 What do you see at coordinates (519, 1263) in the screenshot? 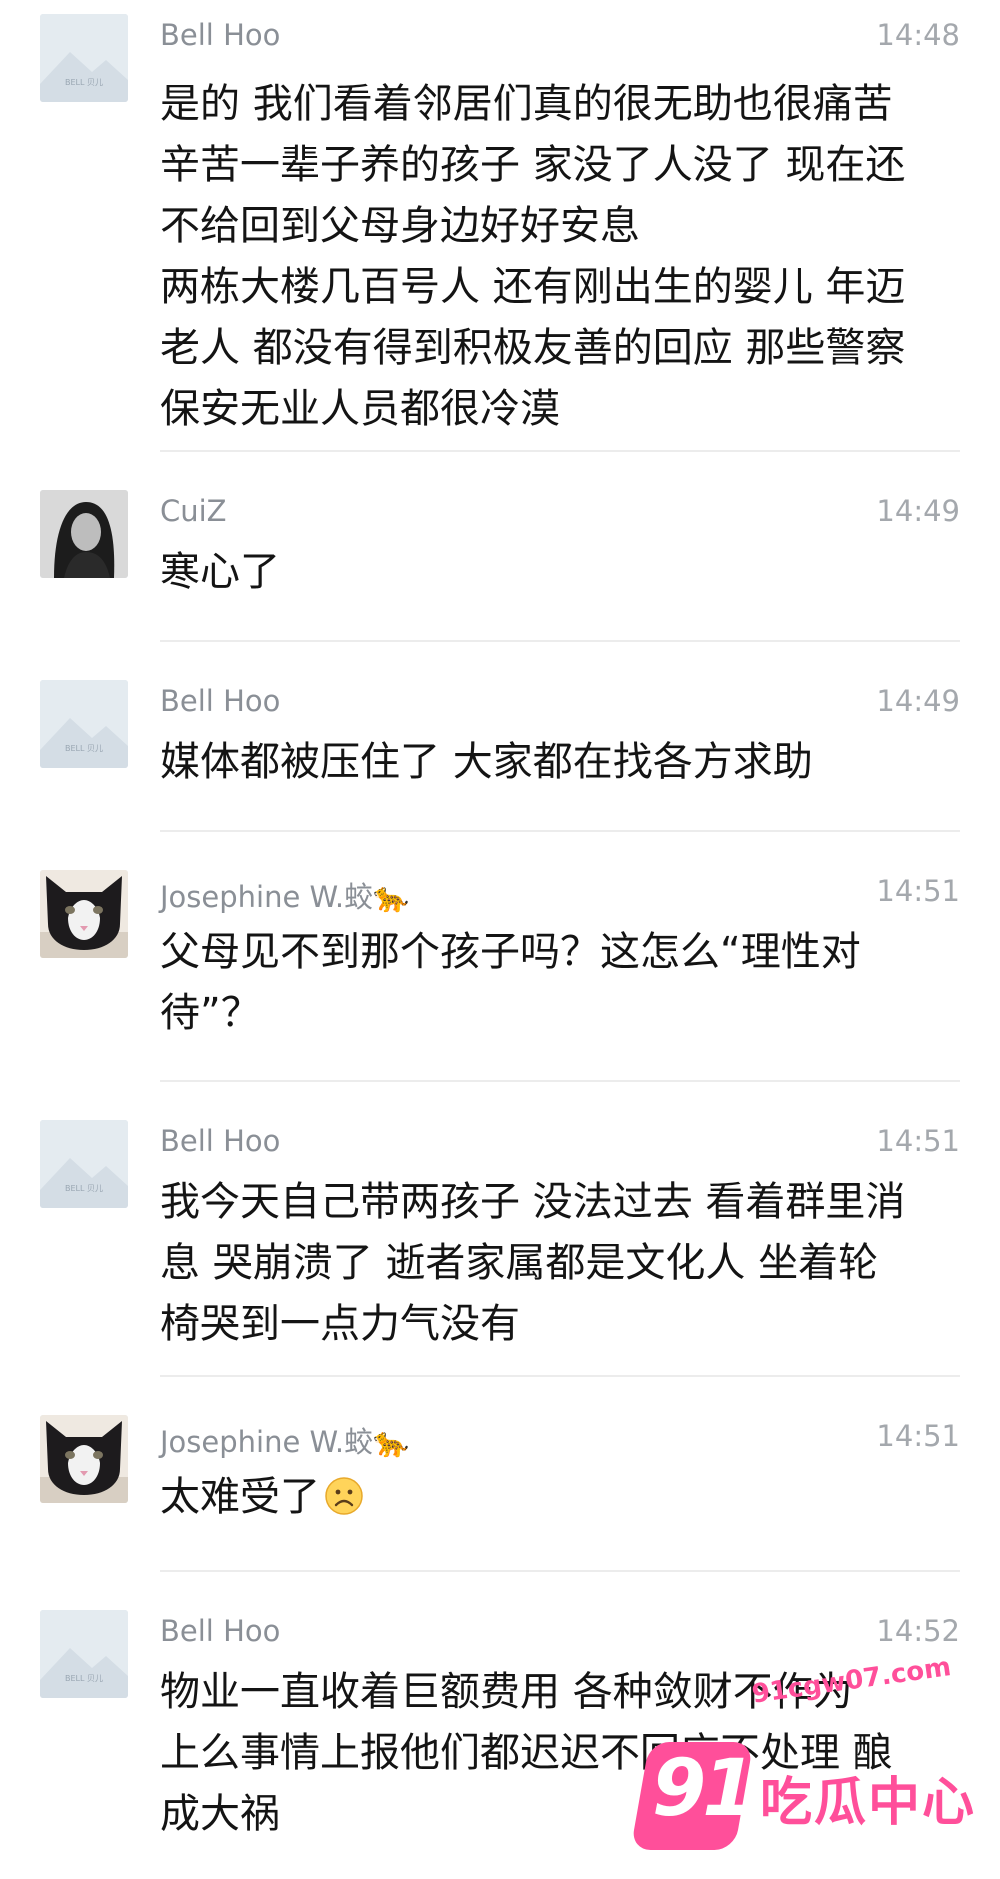
I see `comment-text-line: 息 哭崩溃了 逝者家属都是文化人 坐着轮` at bounding box center [519, 1263].